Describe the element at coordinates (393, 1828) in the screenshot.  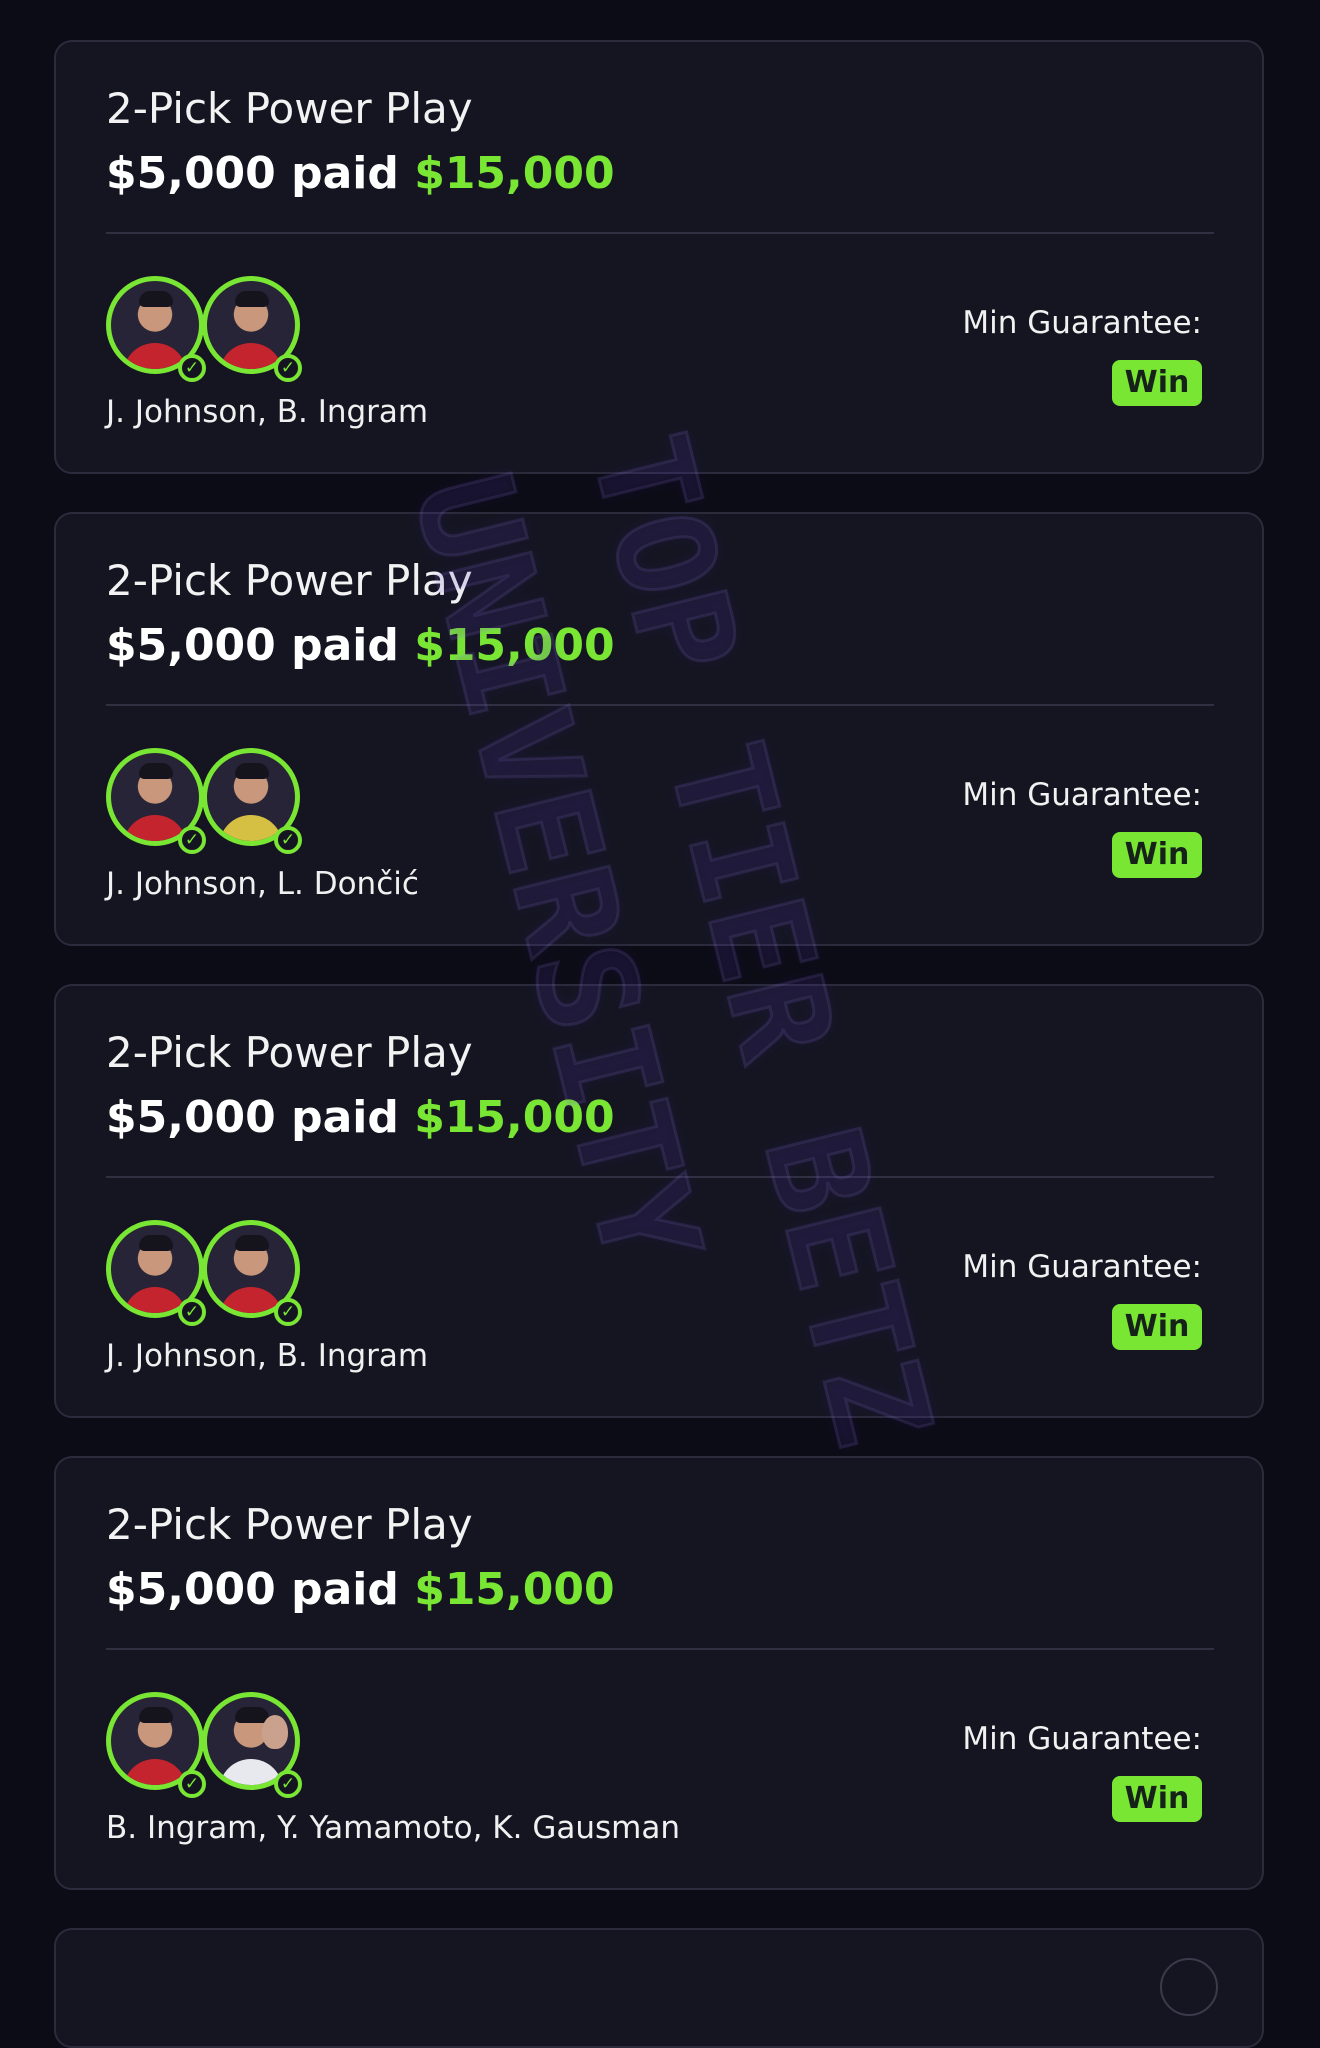
I see `player-names: B. Ingram, Y. Yamamoto, K. Gausman` at that location.